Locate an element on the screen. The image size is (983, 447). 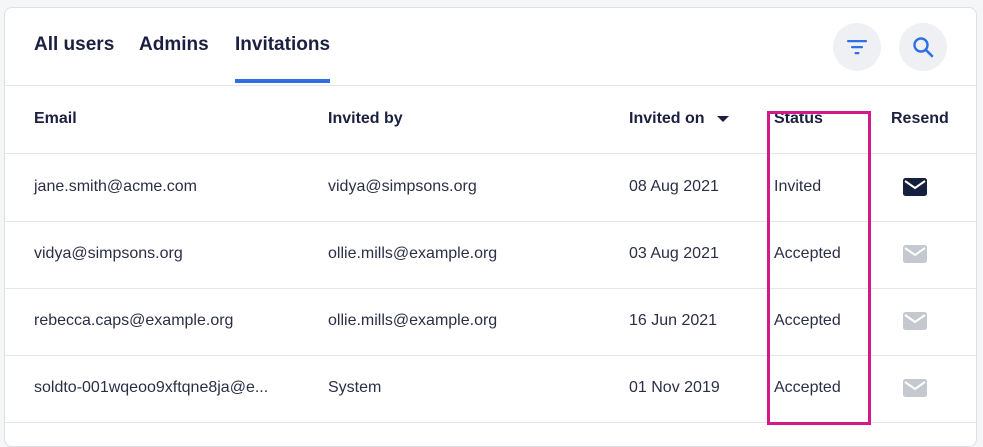
tab-label: All users is located at coordinates (74, 44).